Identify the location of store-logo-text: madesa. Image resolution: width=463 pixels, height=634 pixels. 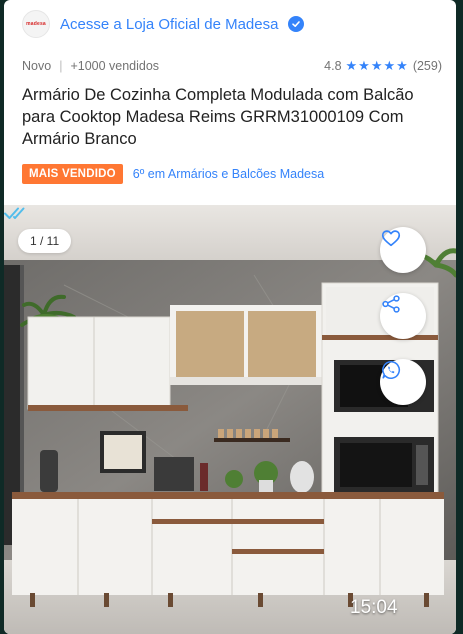
(36, 24).